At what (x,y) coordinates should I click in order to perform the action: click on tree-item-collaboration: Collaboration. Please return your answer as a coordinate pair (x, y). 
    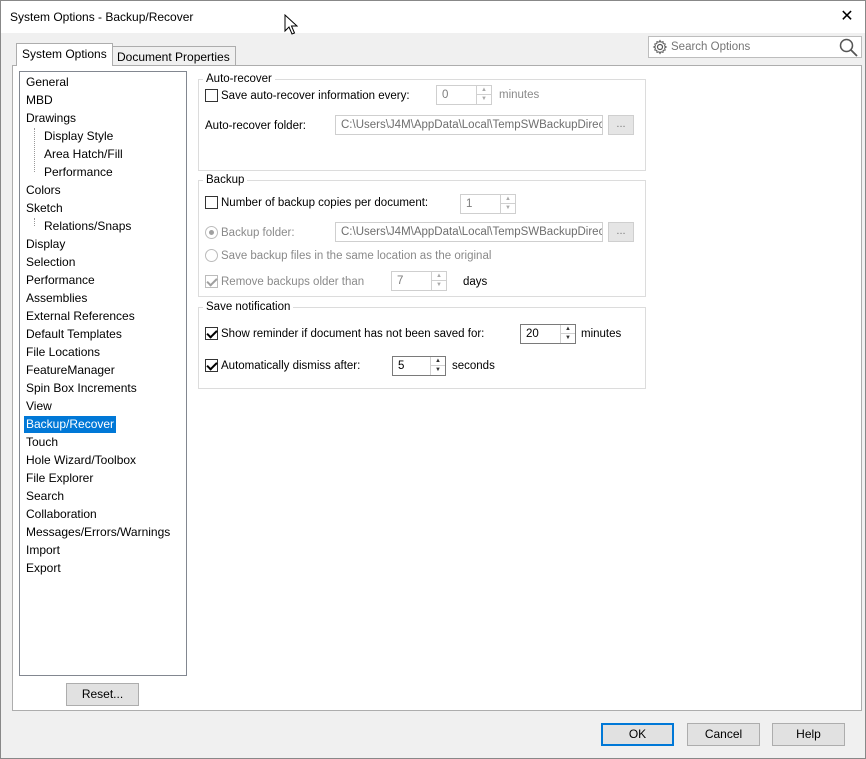
    Looking at the image, I should click on (61, 514).